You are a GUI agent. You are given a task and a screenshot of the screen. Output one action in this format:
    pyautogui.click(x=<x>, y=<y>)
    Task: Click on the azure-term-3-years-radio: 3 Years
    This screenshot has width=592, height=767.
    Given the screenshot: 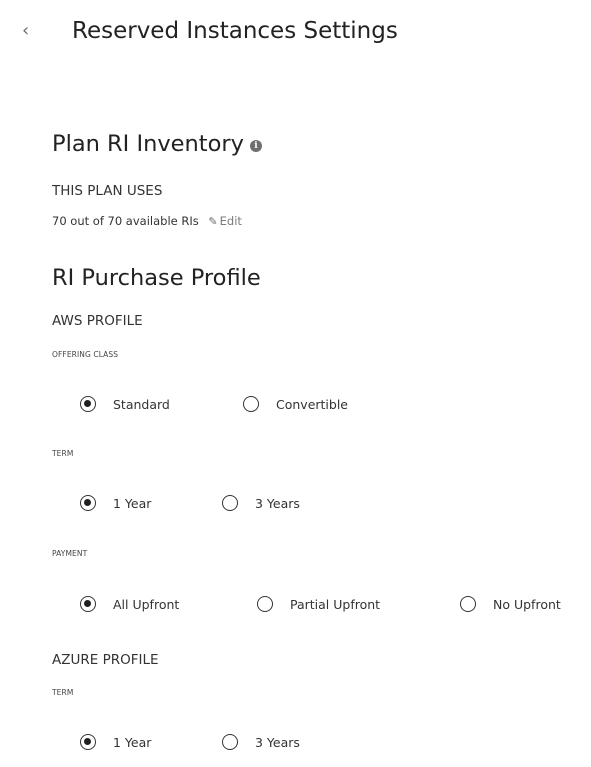 What is the action you would take?
    pyautogui.click(x=261, y=742)
    